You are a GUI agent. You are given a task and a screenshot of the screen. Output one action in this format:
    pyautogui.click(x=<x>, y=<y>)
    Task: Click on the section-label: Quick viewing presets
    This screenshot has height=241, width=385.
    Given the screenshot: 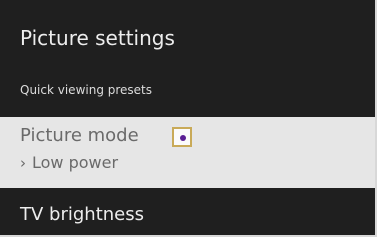 What is the action you would take?
    pyautogui.click(x=86, y=90)
    